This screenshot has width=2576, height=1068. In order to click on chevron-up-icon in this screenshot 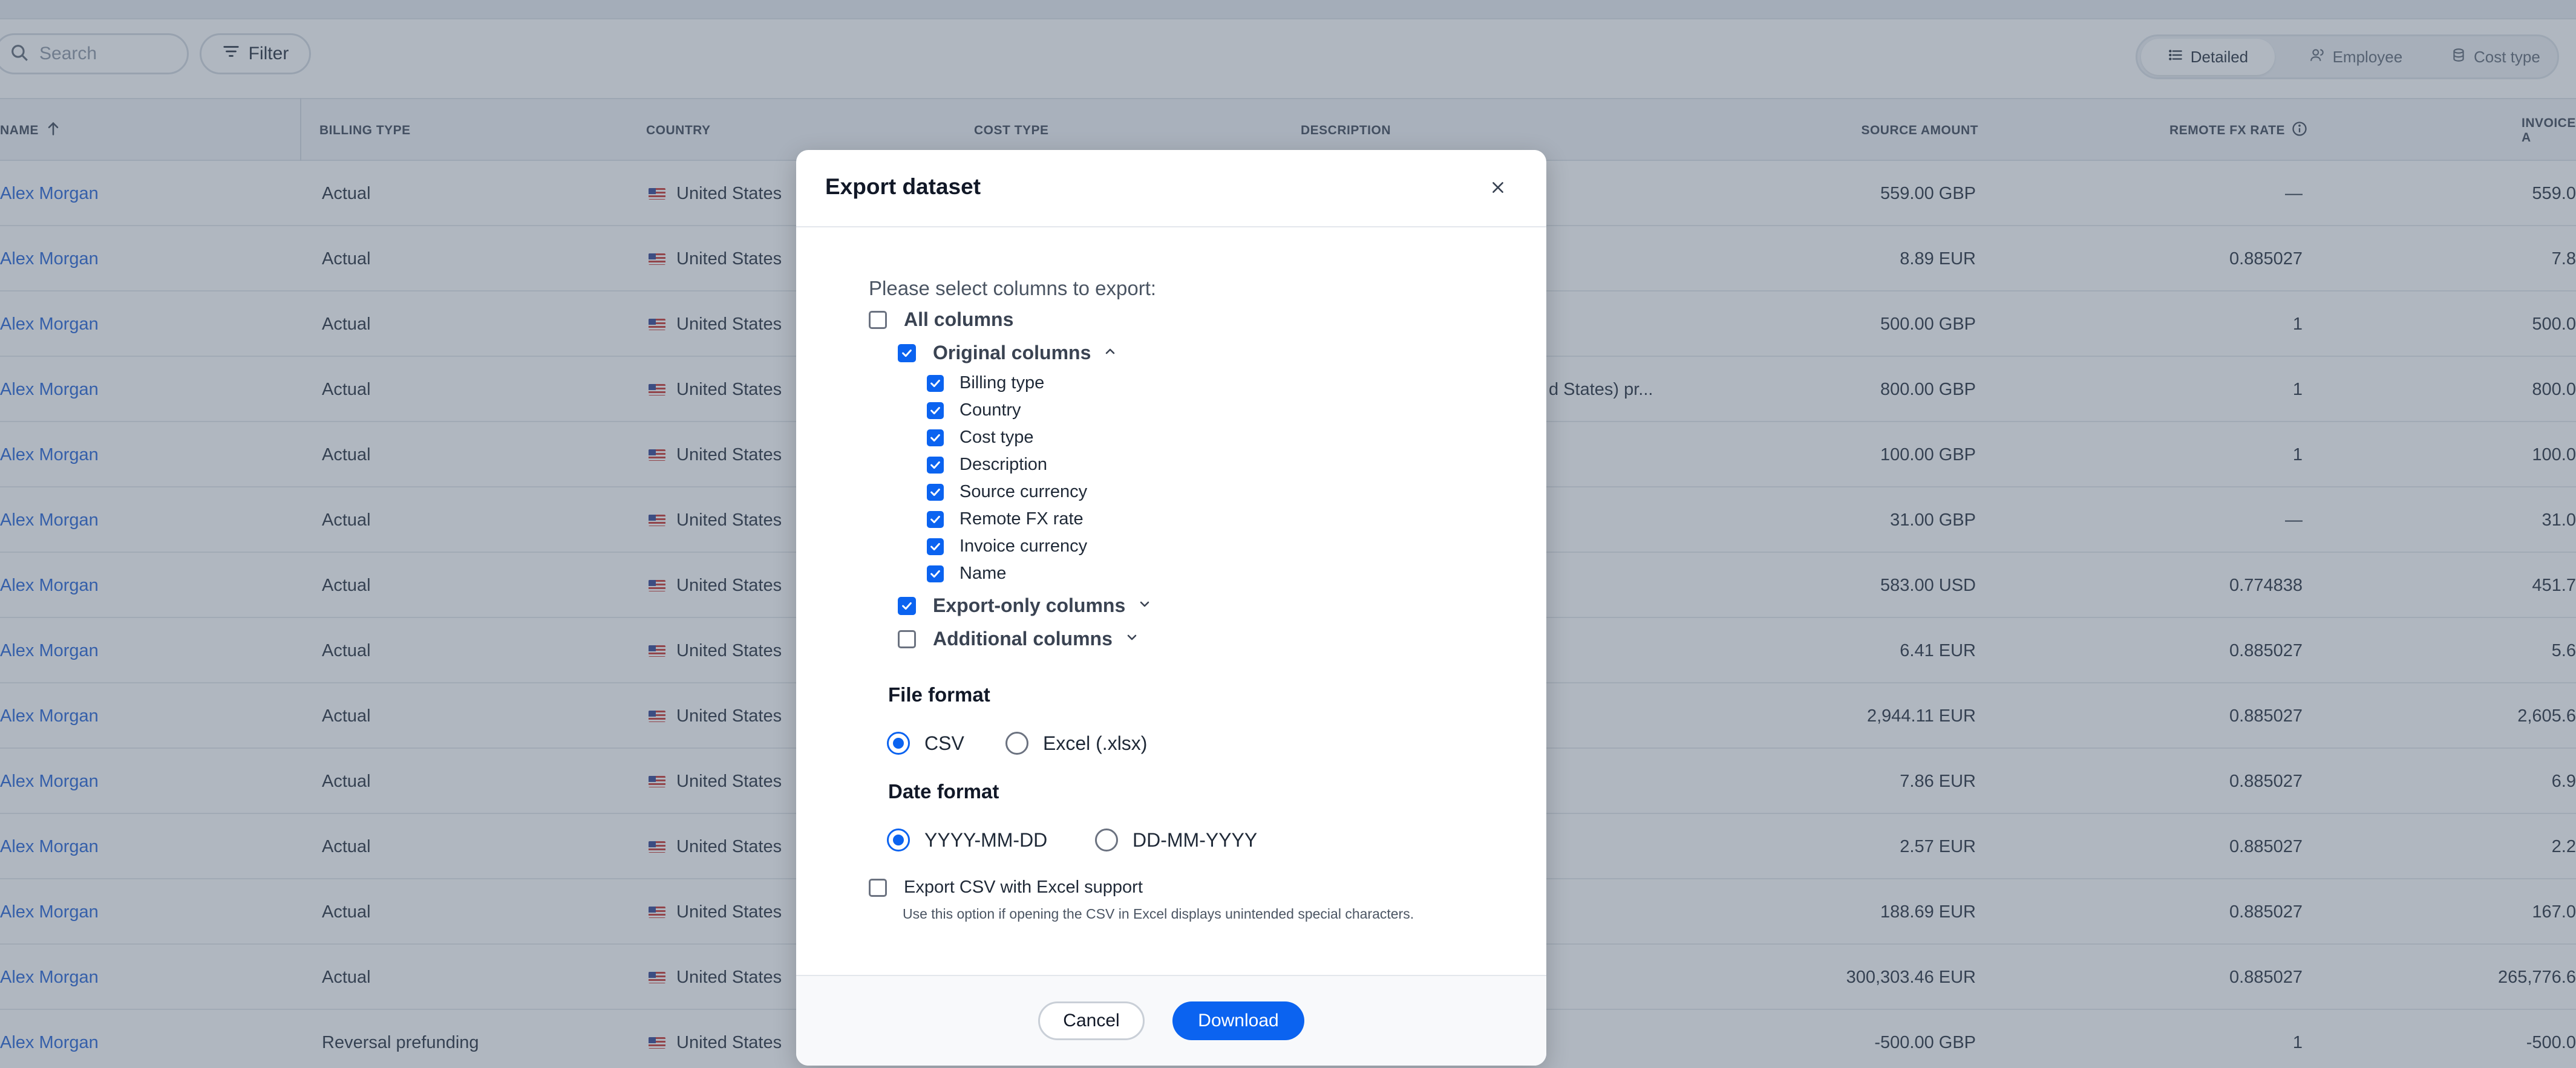, I will do `click(1104, 353)`.